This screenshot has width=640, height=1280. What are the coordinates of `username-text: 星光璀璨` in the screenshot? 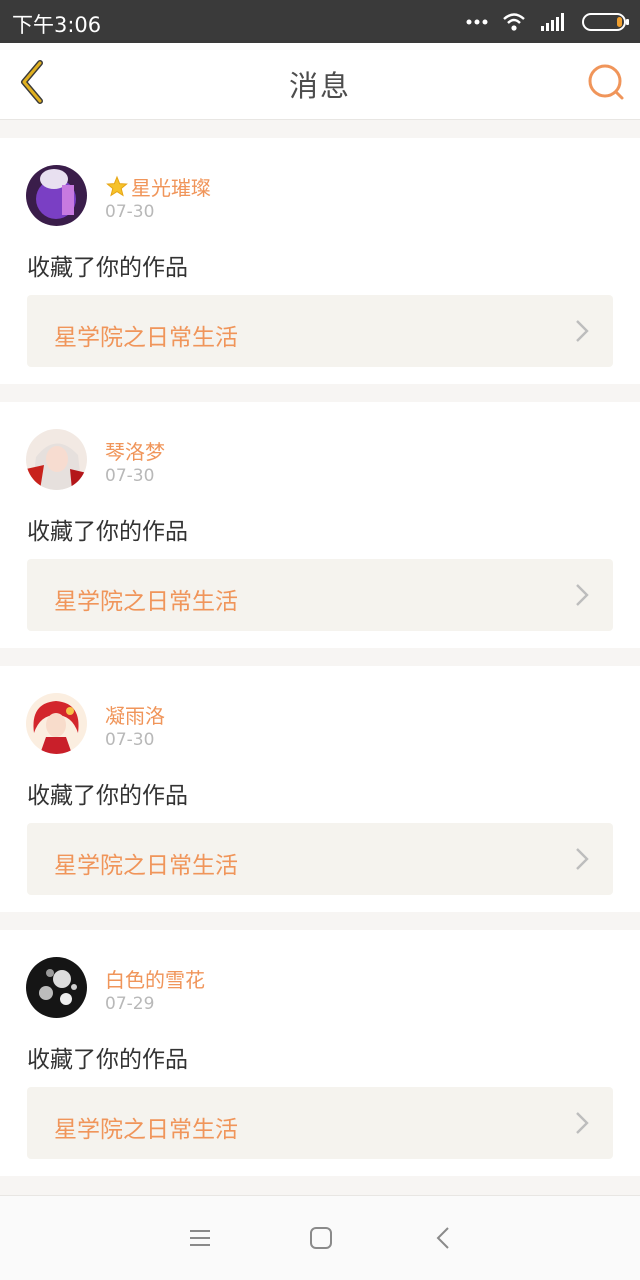 It's located at (171, 188).